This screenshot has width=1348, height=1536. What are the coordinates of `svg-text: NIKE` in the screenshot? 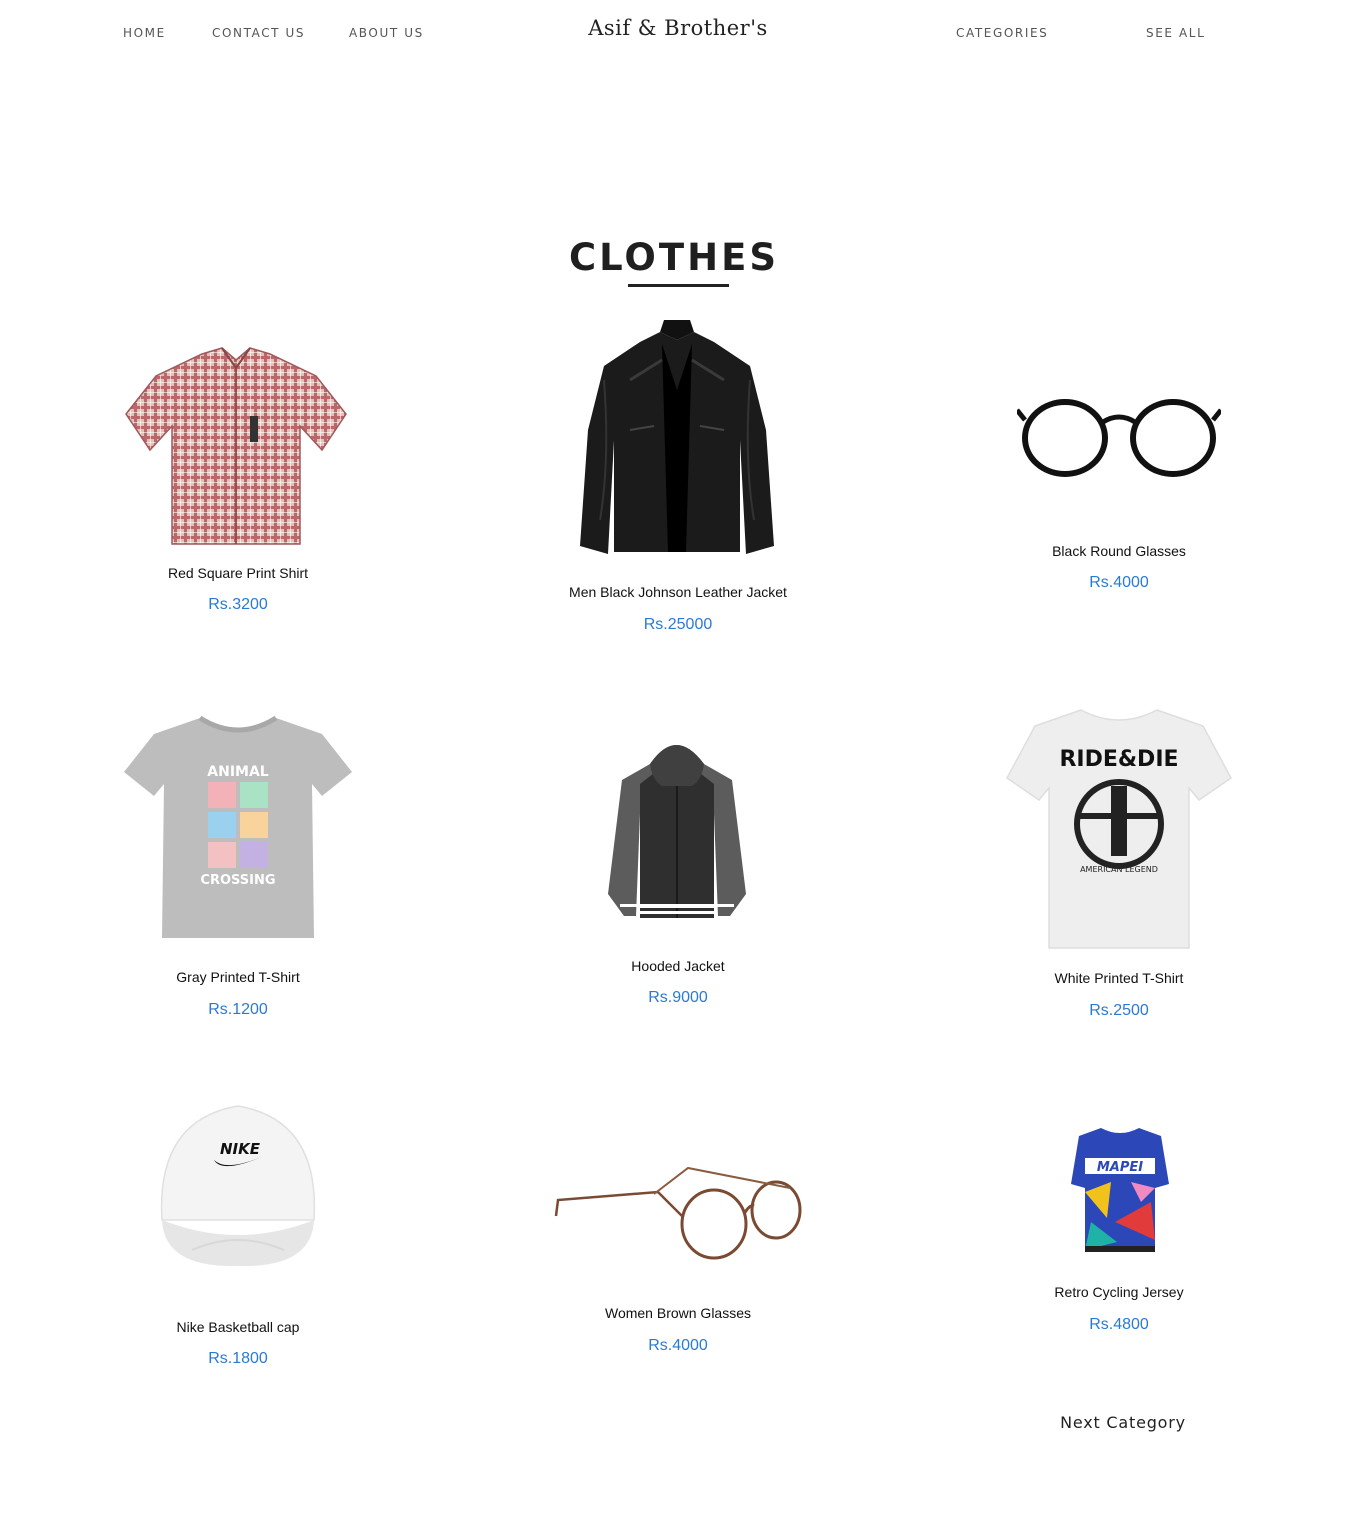 It's located at (240, 1149).